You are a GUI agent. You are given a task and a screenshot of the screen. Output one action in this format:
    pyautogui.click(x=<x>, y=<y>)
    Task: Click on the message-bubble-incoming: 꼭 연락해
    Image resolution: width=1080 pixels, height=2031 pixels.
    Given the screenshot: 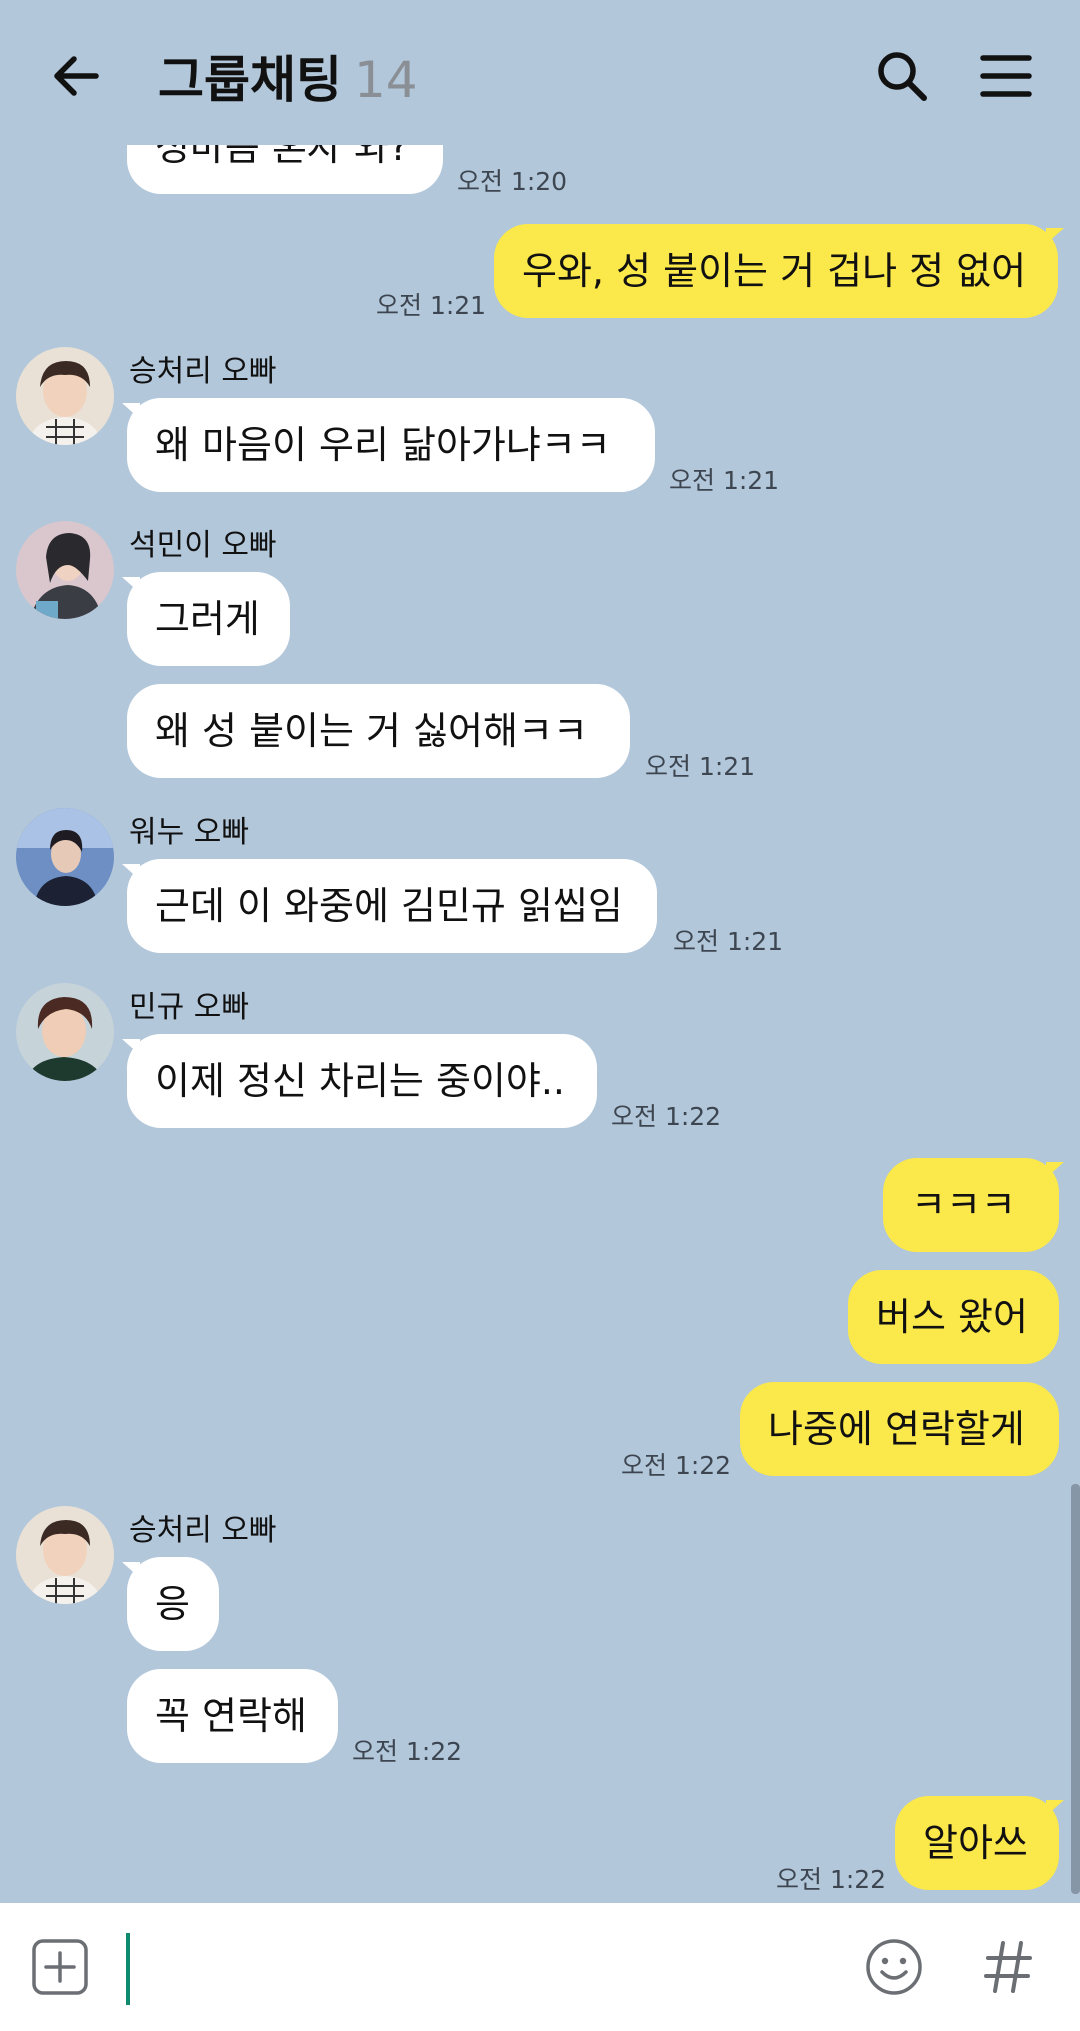 What is the action you would take?
    pyautogui.click(x=232, y=1716)
    